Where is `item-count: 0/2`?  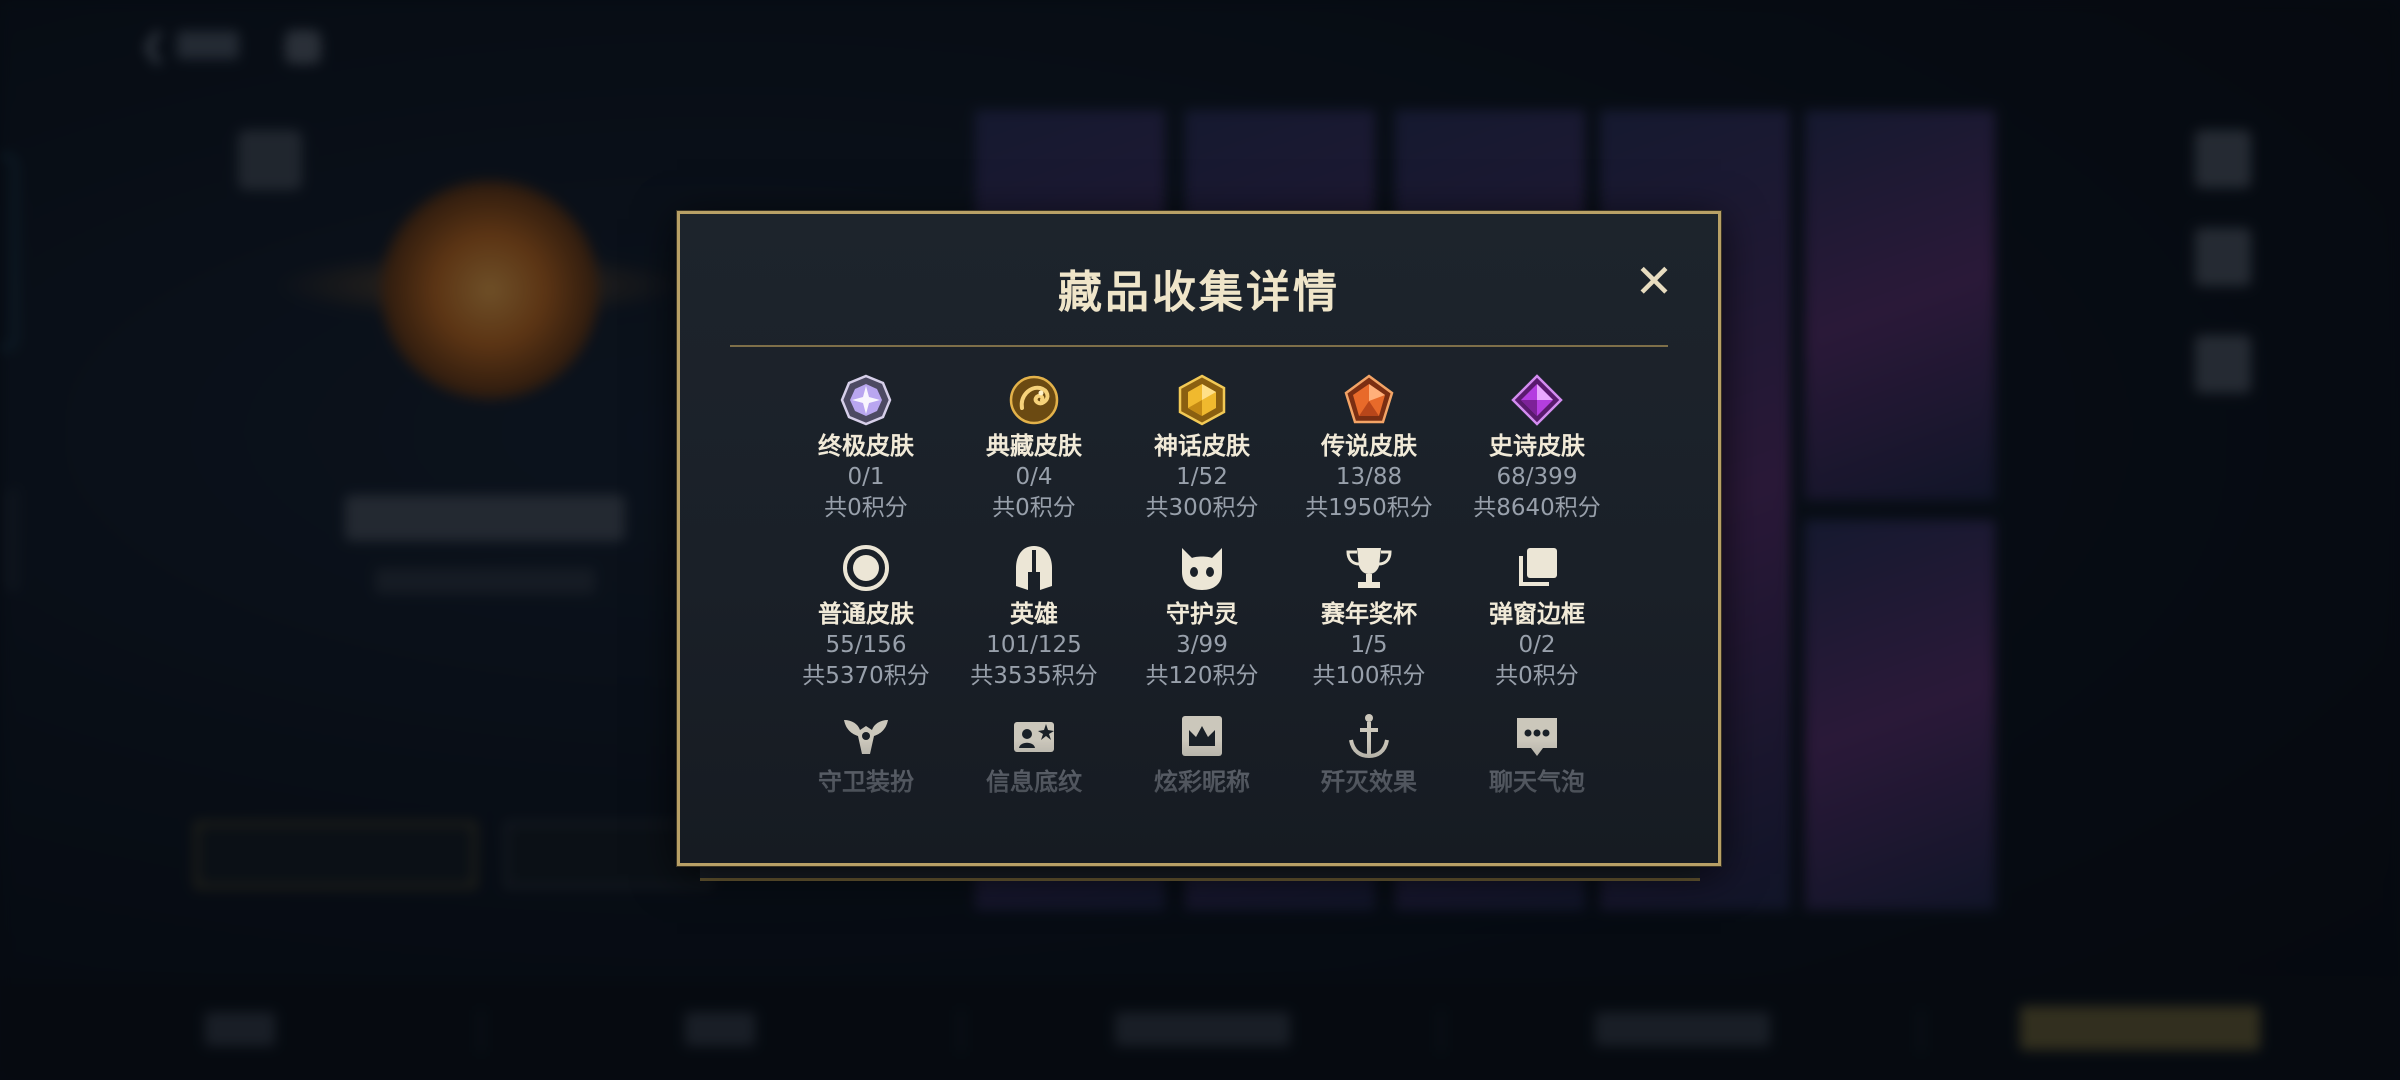 item-count: 0/2 is located at coordinates (1537, 645).